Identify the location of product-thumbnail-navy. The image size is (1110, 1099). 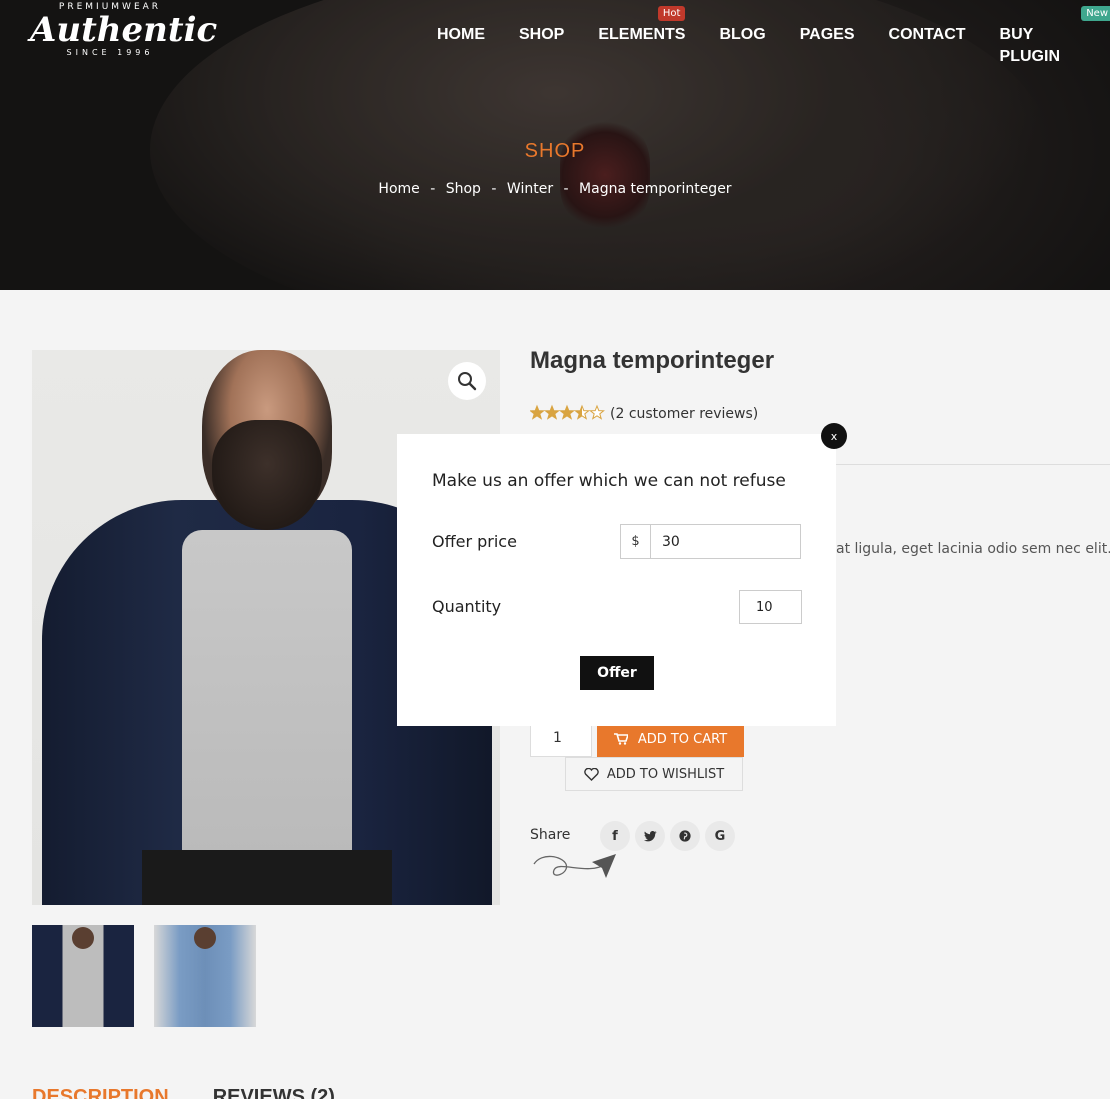
(83, 976).